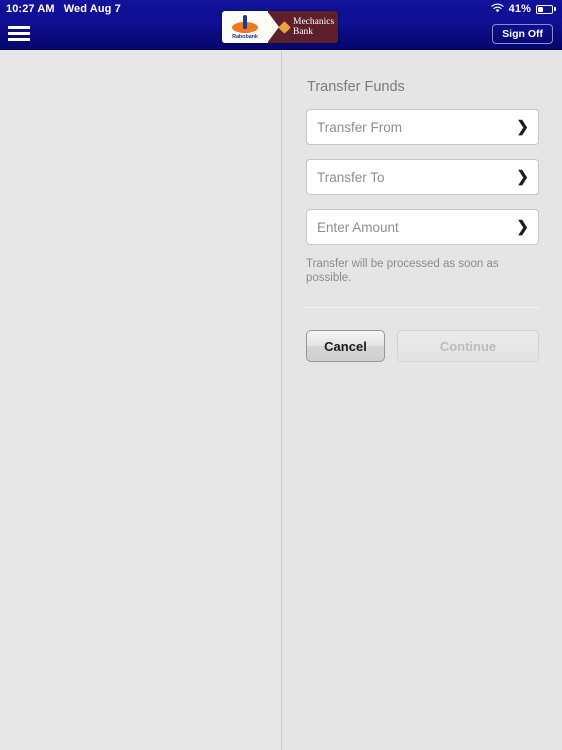  What do you see at coordinates (284, 27) in the screenshot?
I see `diamond-icon` at bounding box center [284, 27].